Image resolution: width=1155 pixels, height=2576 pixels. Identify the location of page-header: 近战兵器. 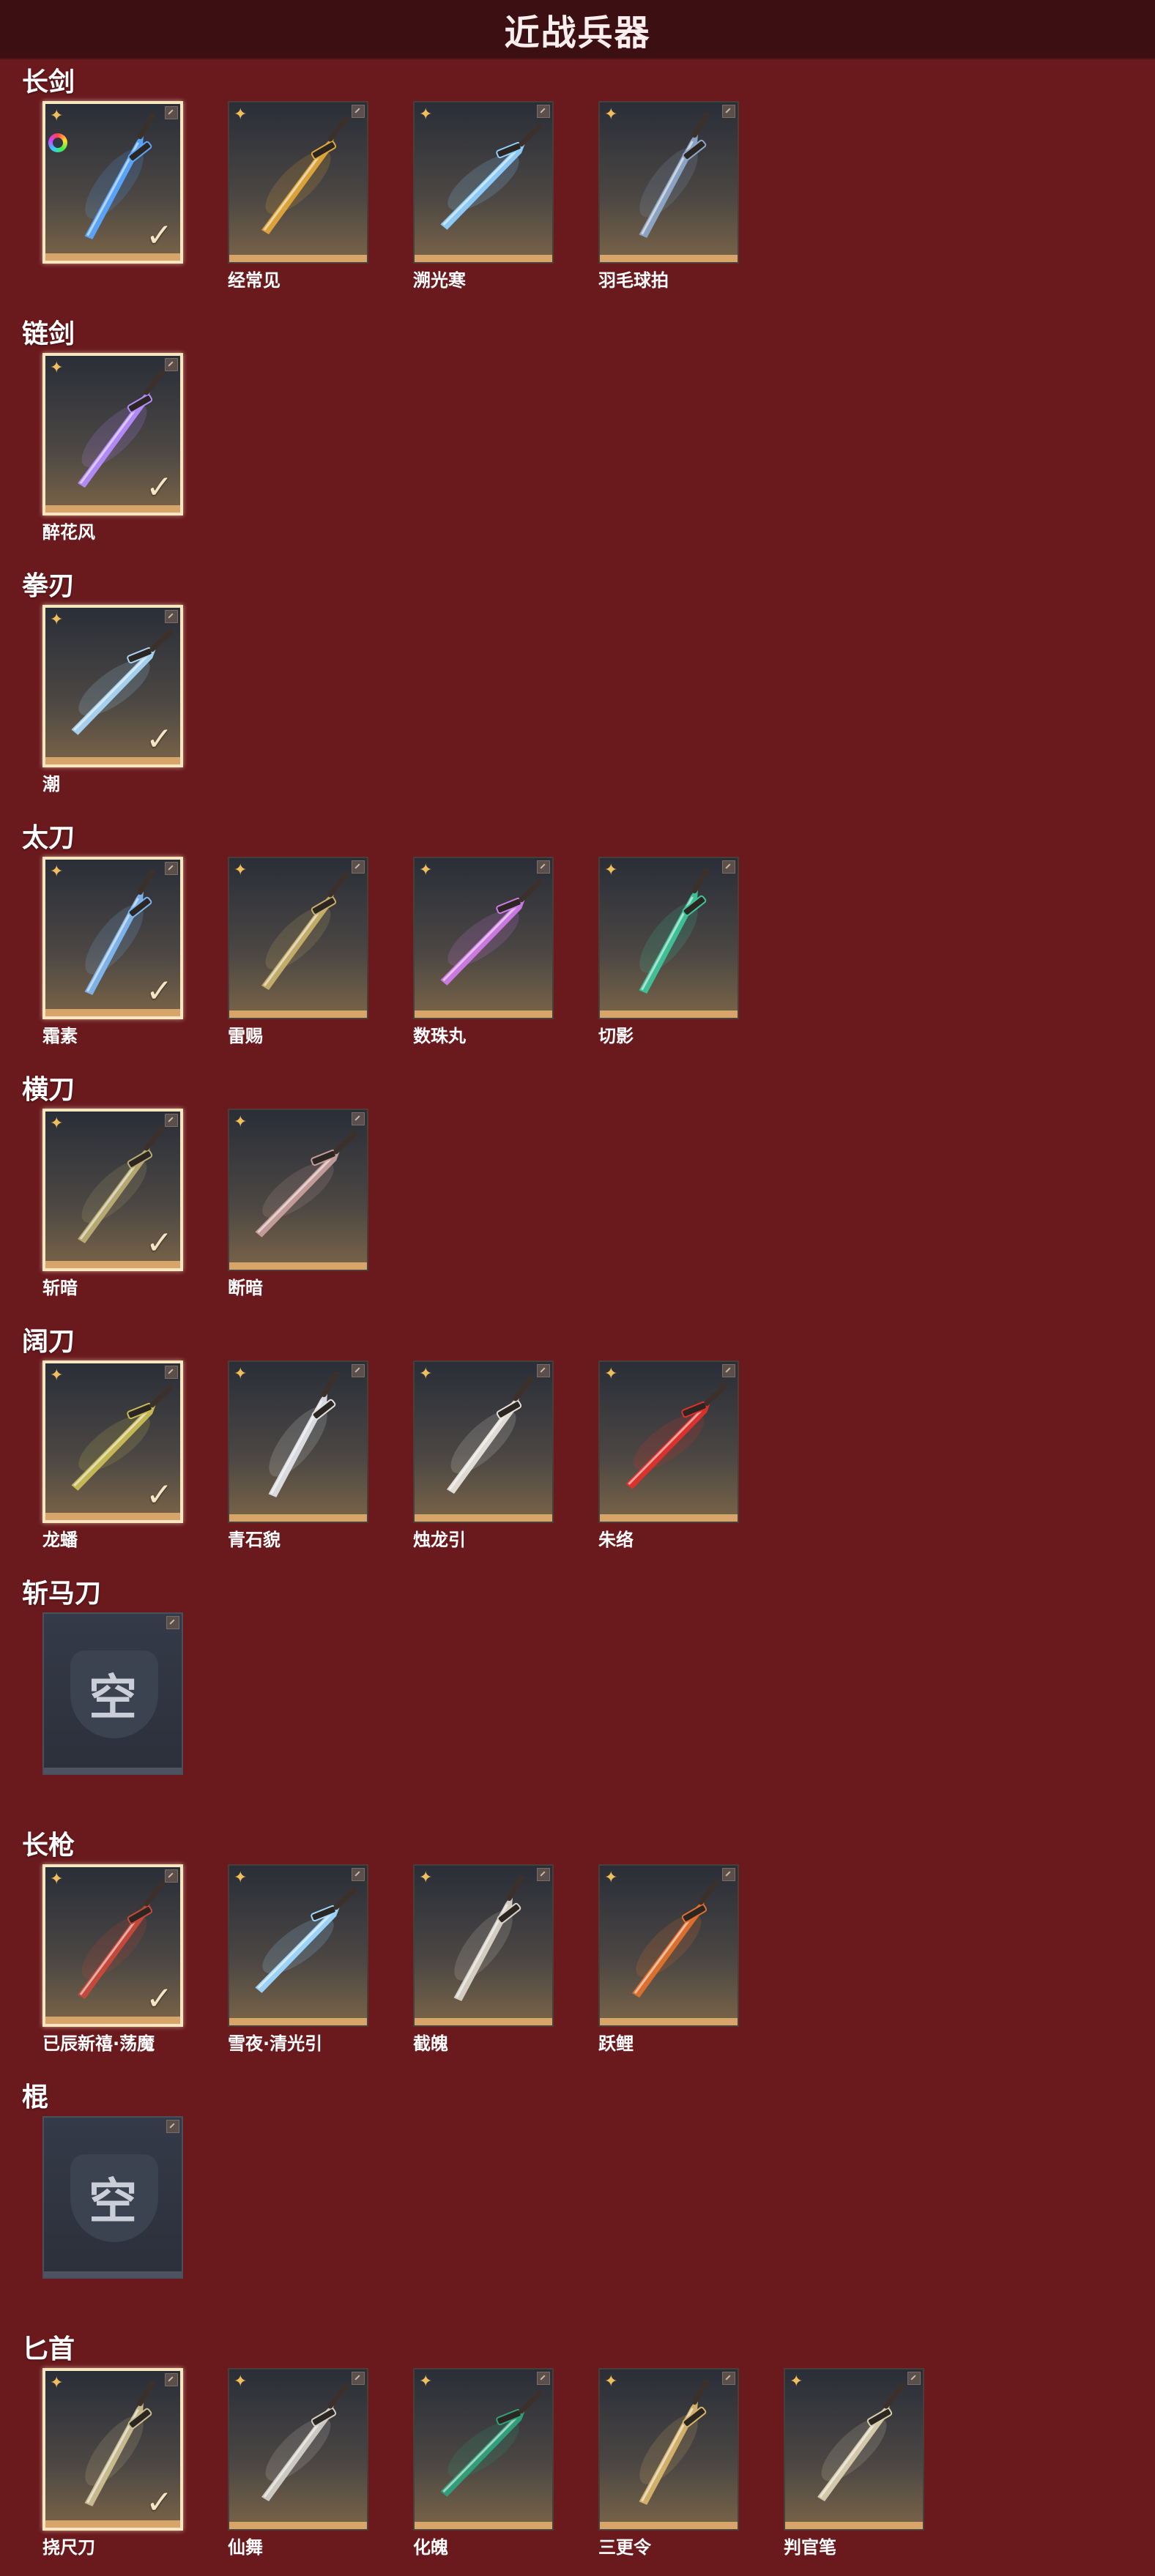
(577, 29).